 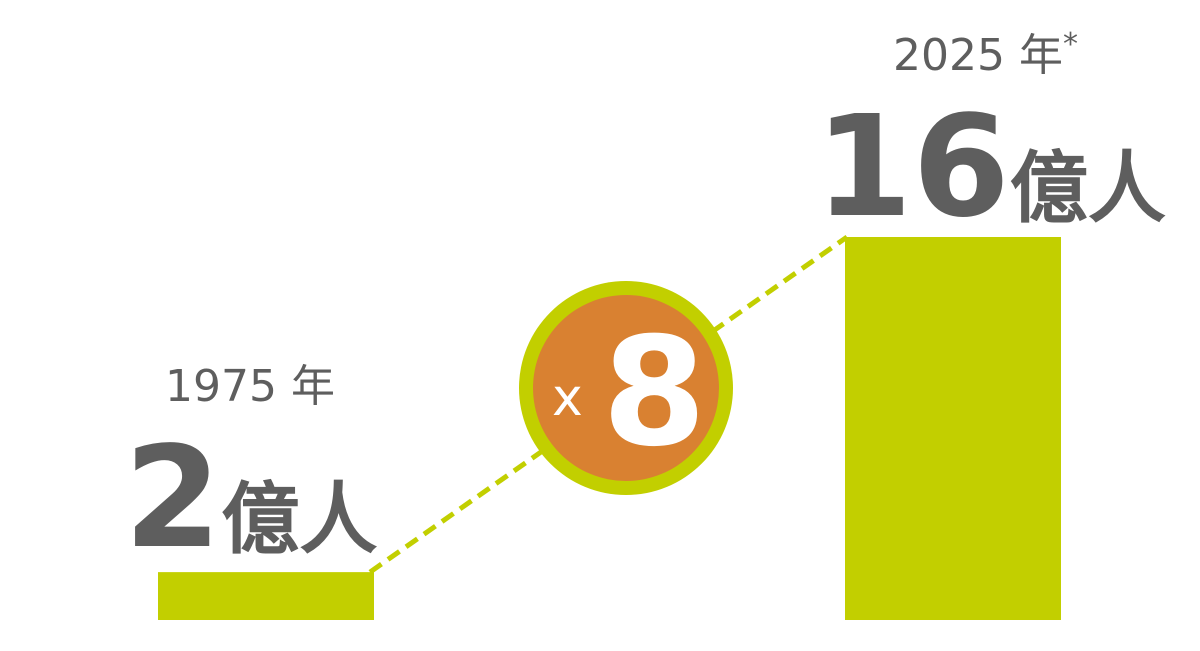 What do you see at coordinates (654, 393) in the screenshot?
I see `multiplier-value: 8` at bounding box center [654, 393].